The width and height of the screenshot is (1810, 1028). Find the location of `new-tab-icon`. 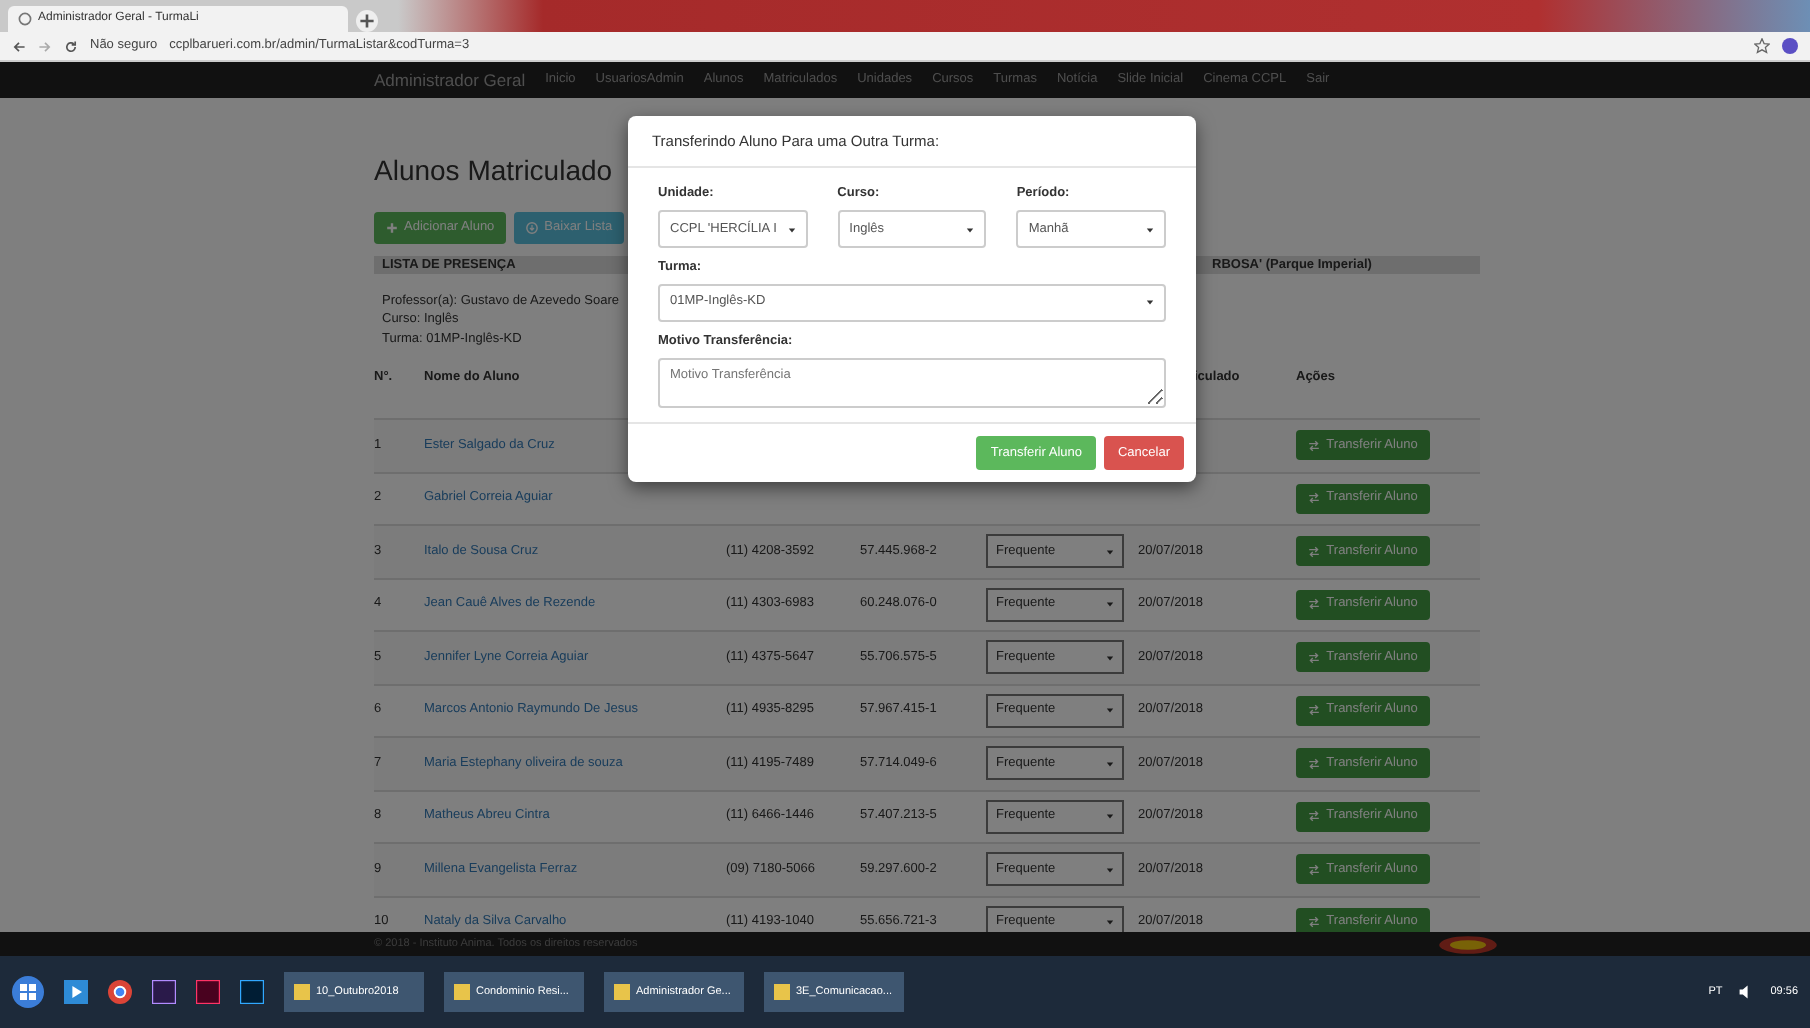

new-tab-icon is located at coordinates (367, 21).